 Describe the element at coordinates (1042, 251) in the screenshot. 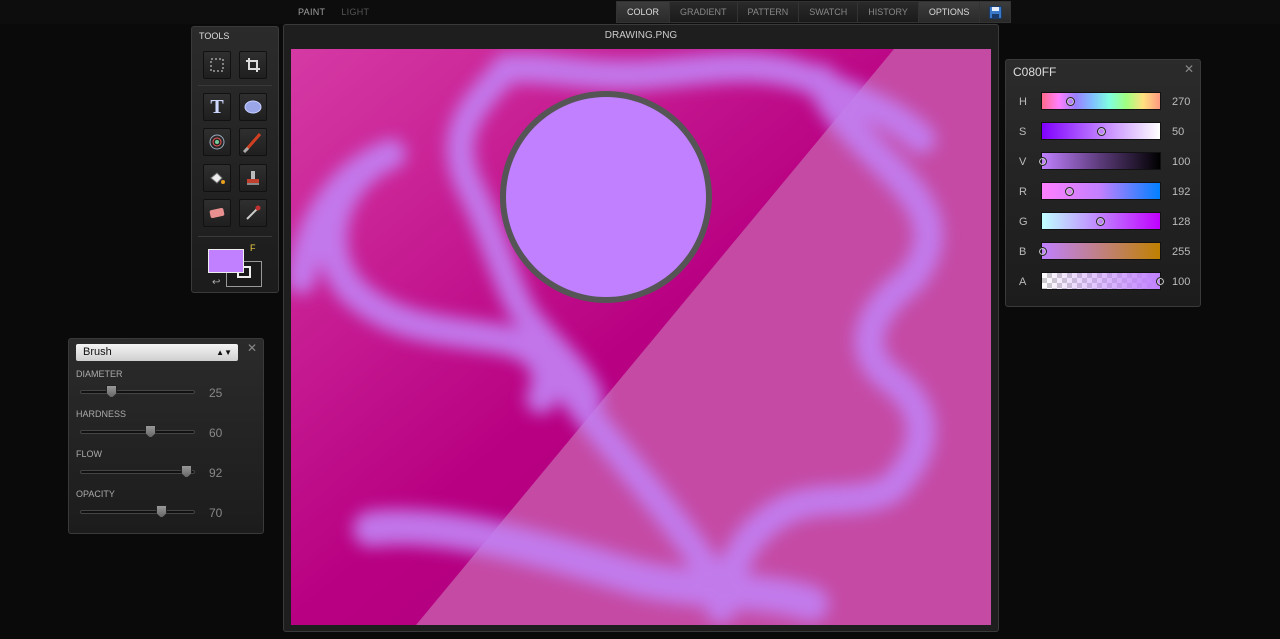

I see `blue-slider-knob` at that location.